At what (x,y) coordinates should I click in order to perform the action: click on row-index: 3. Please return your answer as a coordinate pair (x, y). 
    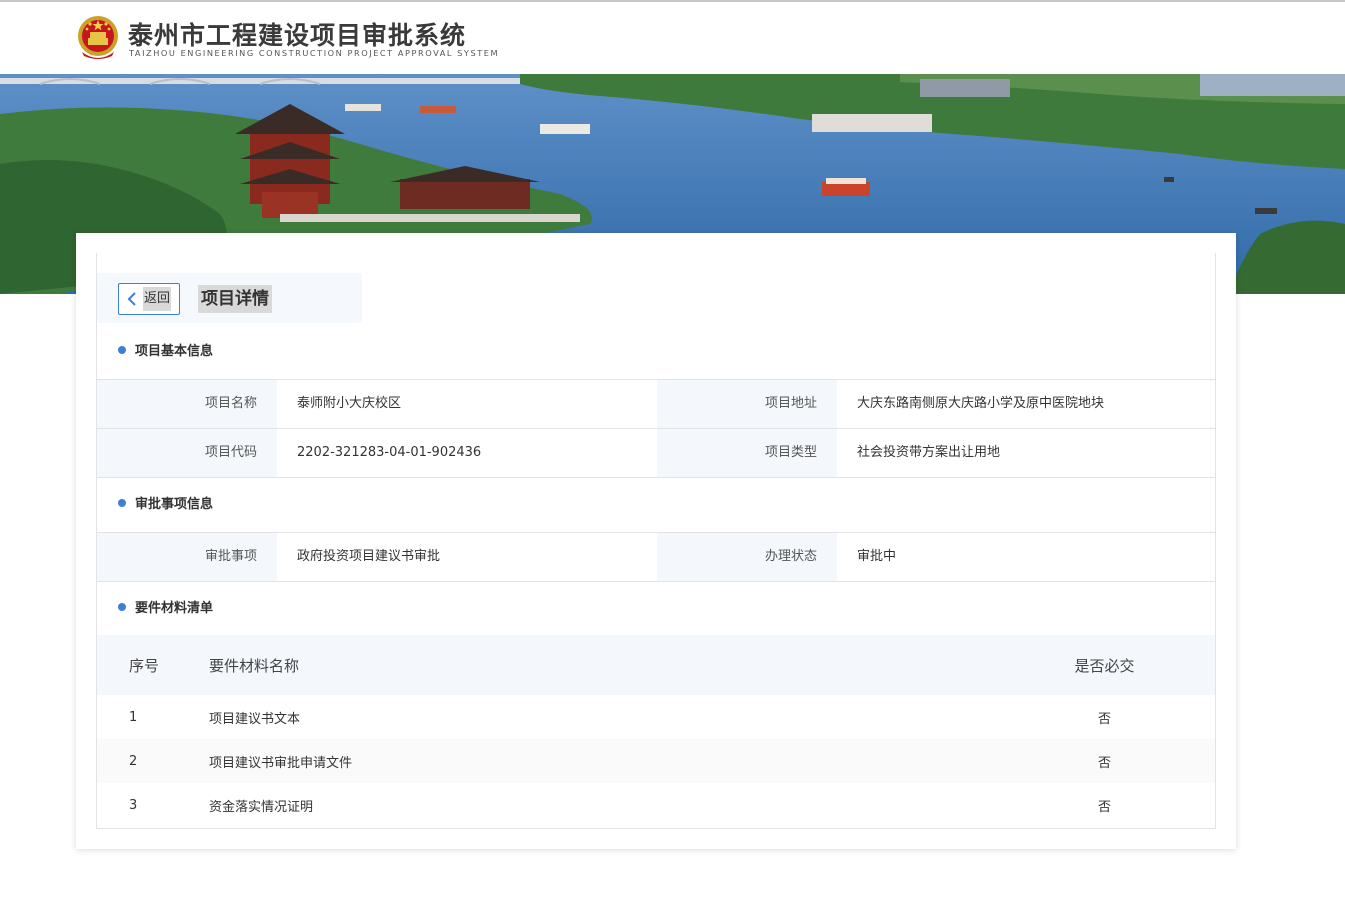
    Looking at the image, I should click on (133, 805).